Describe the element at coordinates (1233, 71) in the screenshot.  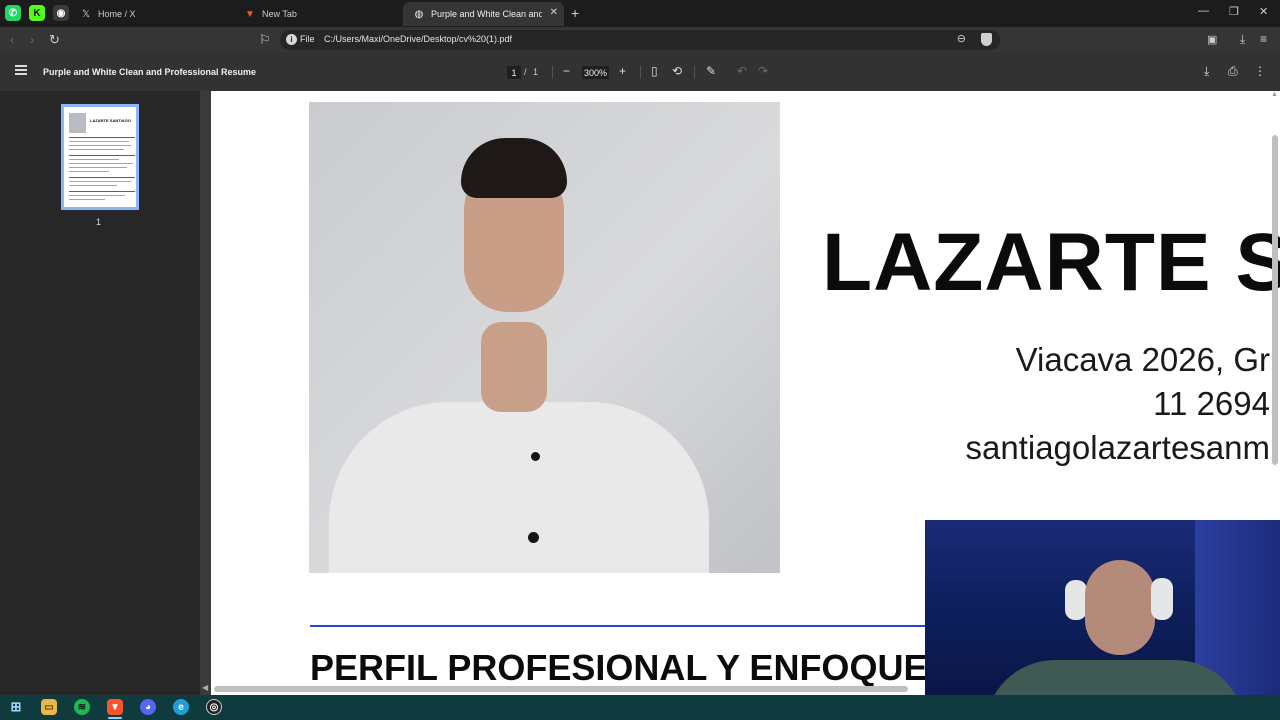
I see `print-icon: ⎙` at that location.